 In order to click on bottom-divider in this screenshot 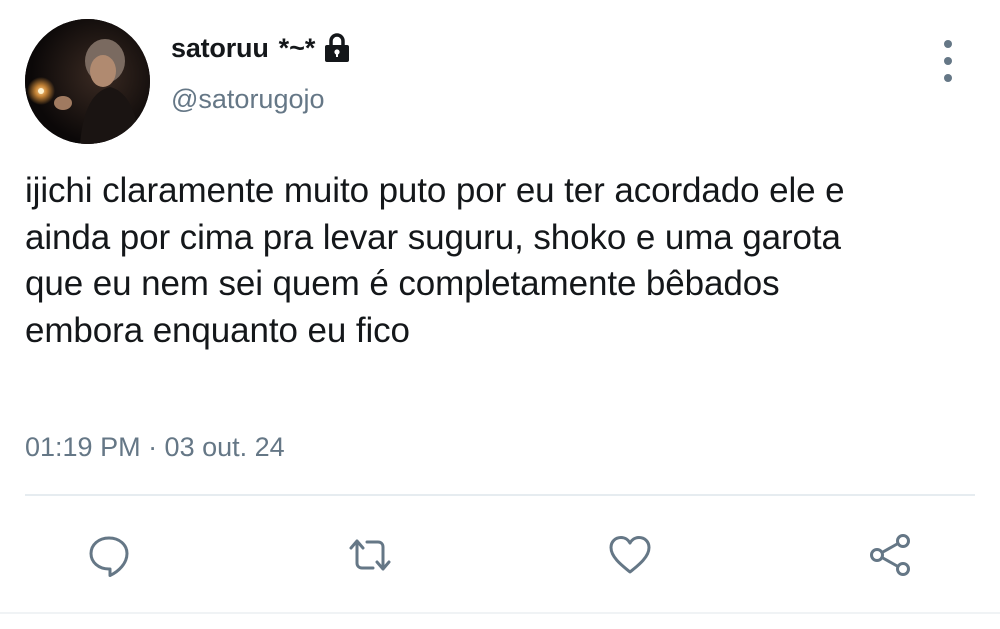, I will do `click(500, 613)`.